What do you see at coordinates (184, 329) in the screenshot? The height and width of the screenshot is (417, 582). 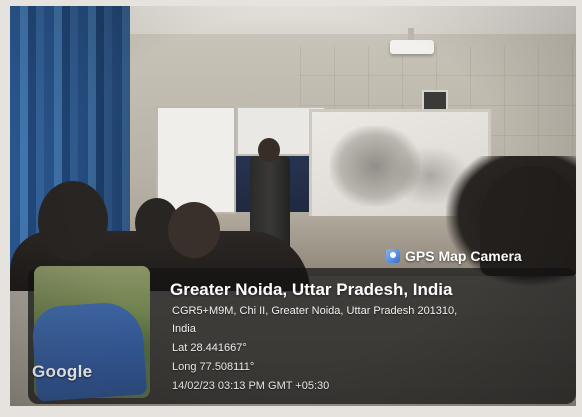 I see `address-line-2: India` at bounding box center [184, 329].